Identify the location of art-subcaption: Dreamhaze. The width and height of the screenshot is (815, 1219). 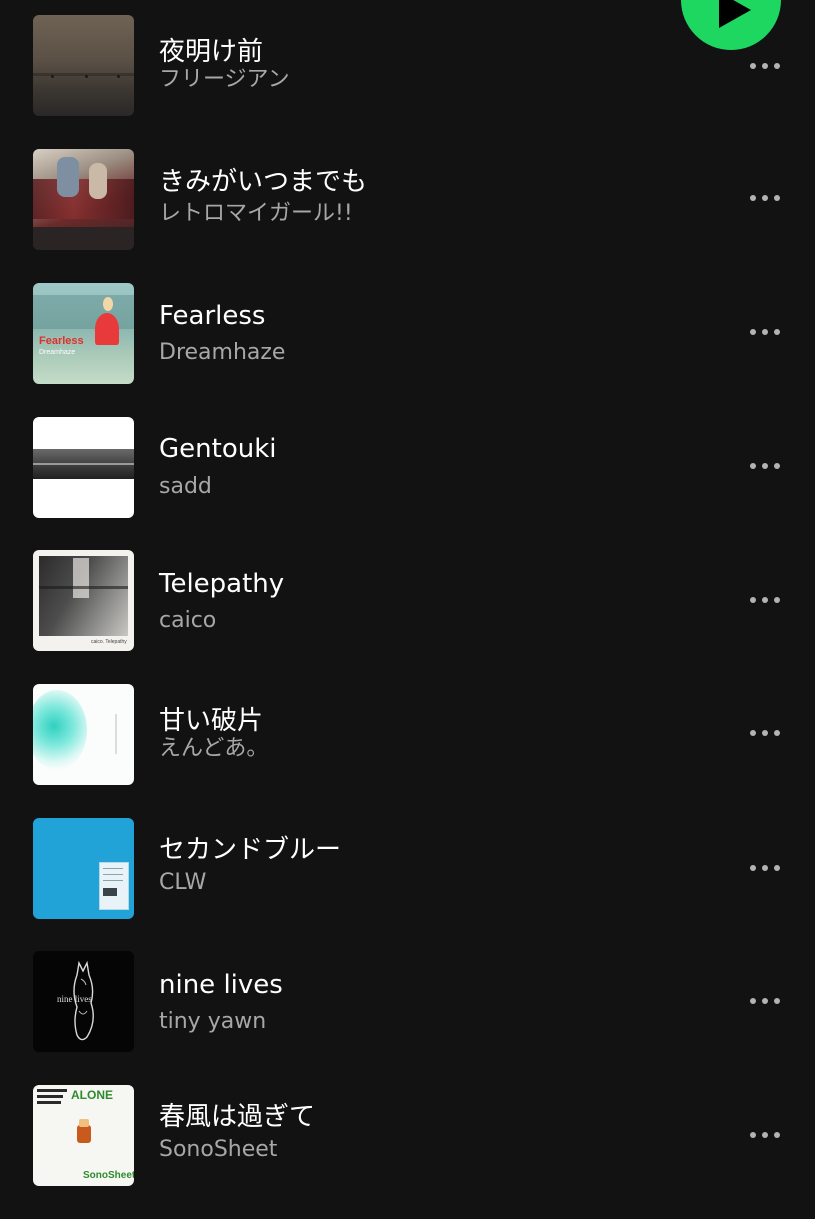
(57, 352).